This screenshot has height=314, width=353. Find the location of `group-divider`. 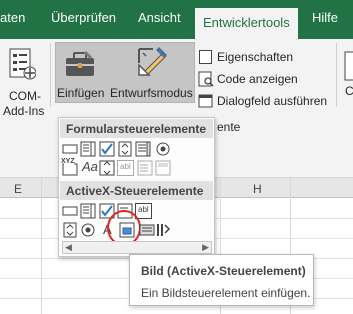

group-divider is located at coordinates (50, 75).